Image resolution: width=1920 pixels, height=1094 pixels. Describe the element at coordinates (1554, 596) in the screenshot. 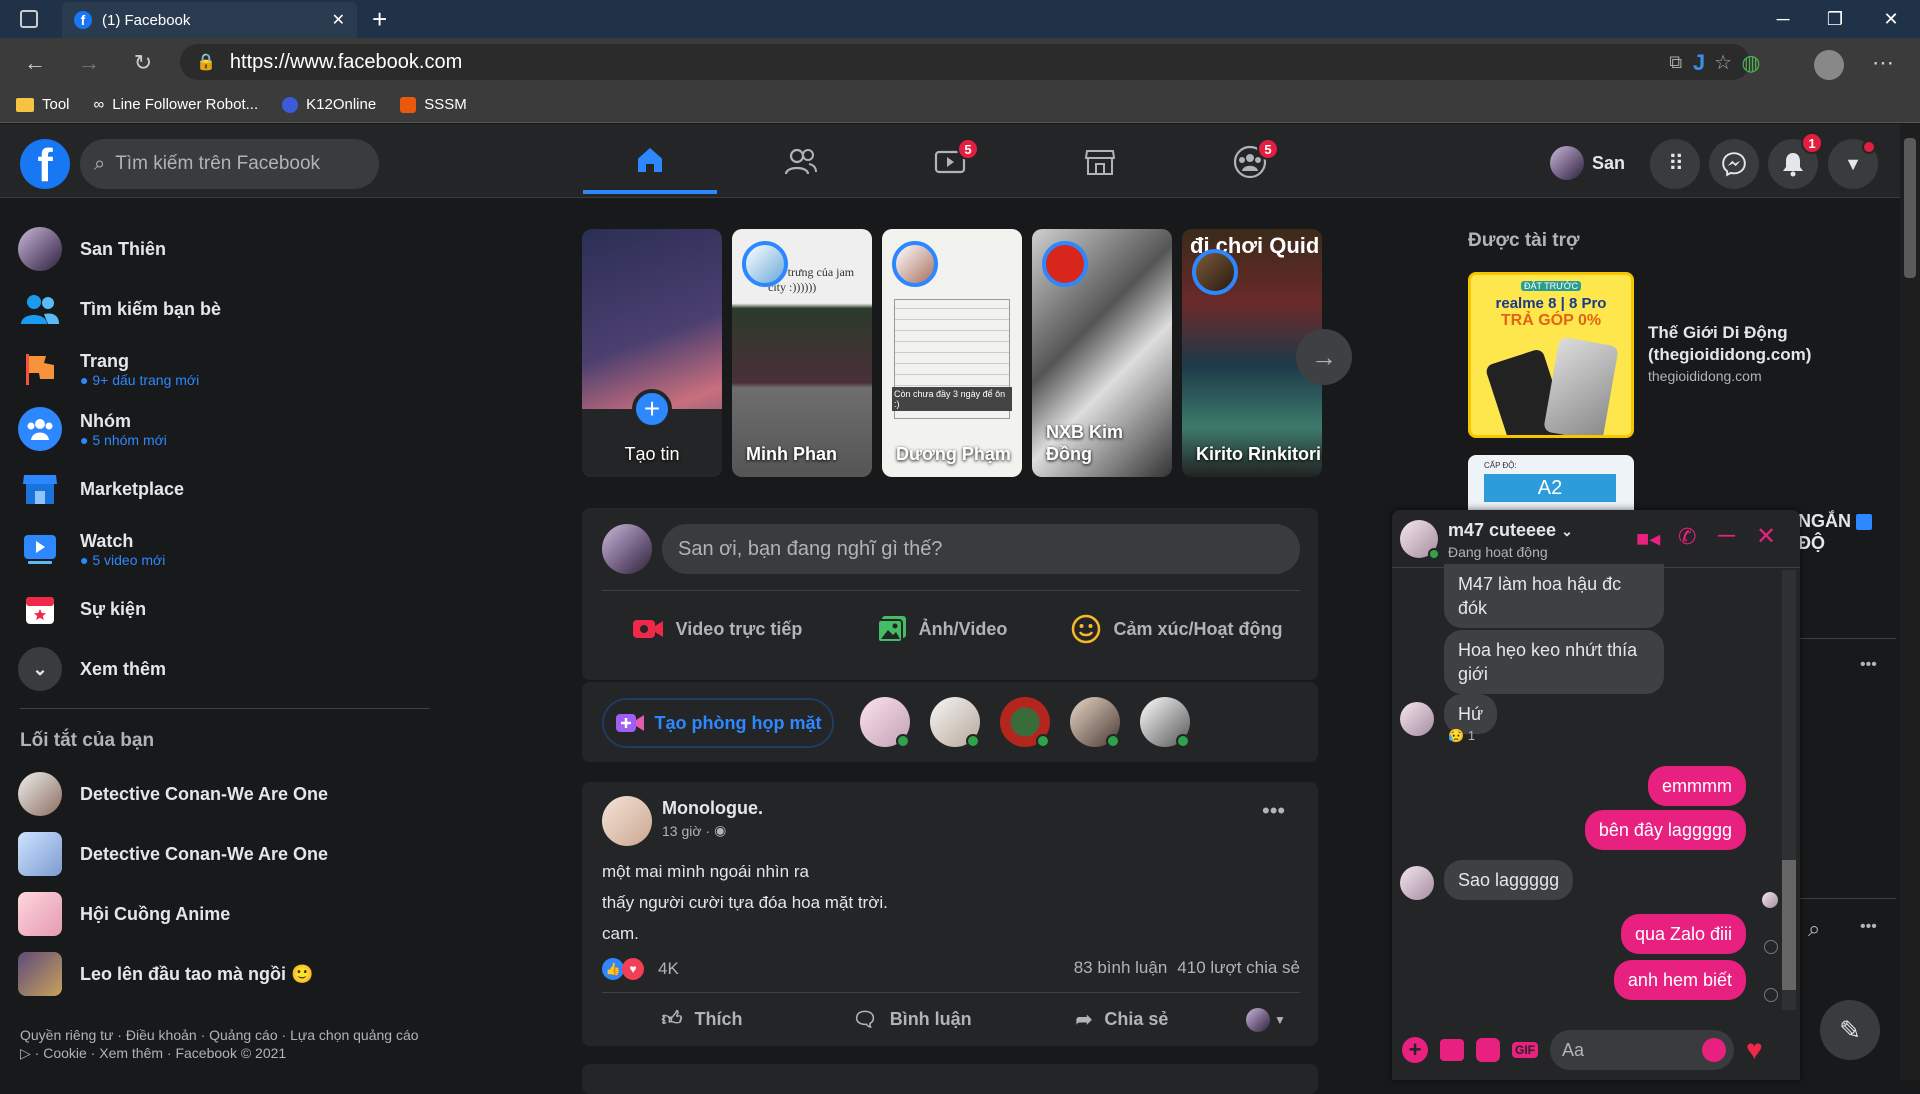

I see `message-incoming: M47 làm hoa hậu đc đók` at that location.